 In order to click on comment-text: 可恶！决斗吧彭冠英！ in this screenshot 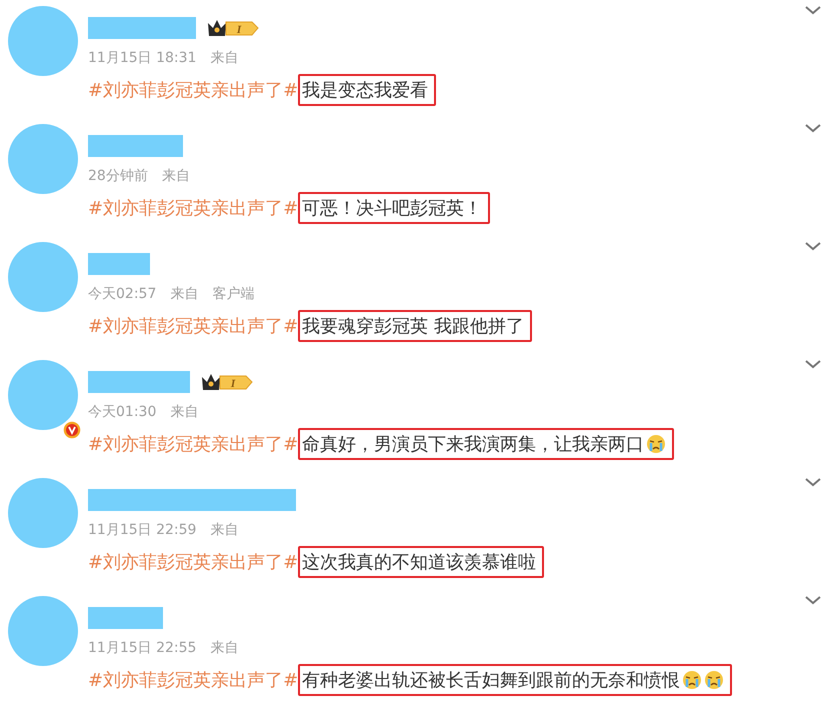, I will do `click(394, 208)`.